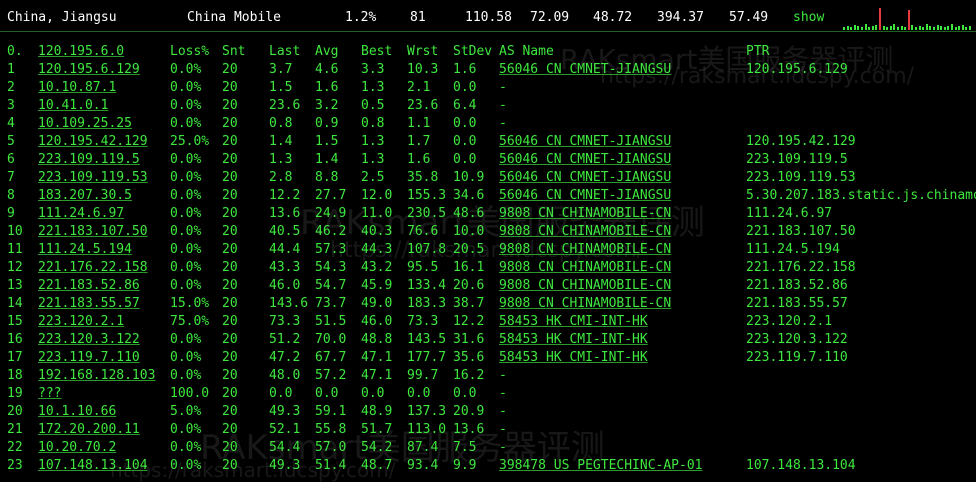 The width and height of the screenshot is (976, 482). Describe the element at coordinates (909, 18) in the screenshot. I see `latency-sparkline` at that location.